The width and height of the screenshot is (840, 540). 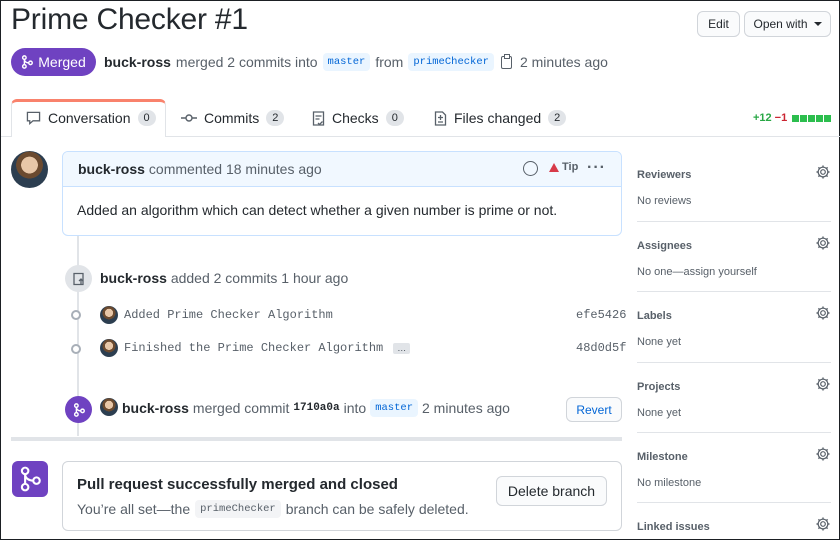 I want to click on commit-node, so click(x=76, y=315).